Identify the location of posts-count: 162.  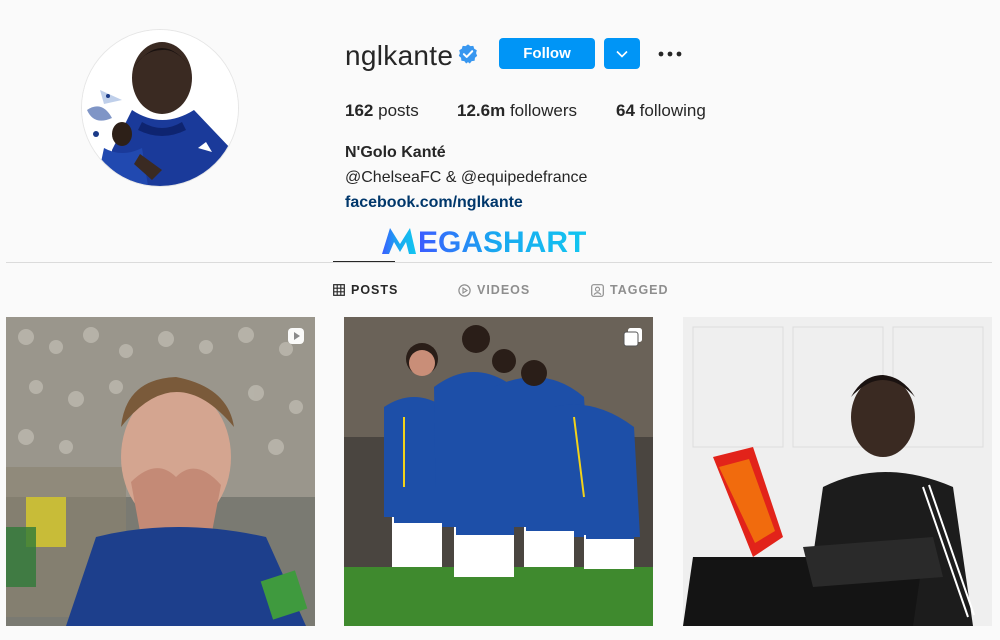
(359, 110).